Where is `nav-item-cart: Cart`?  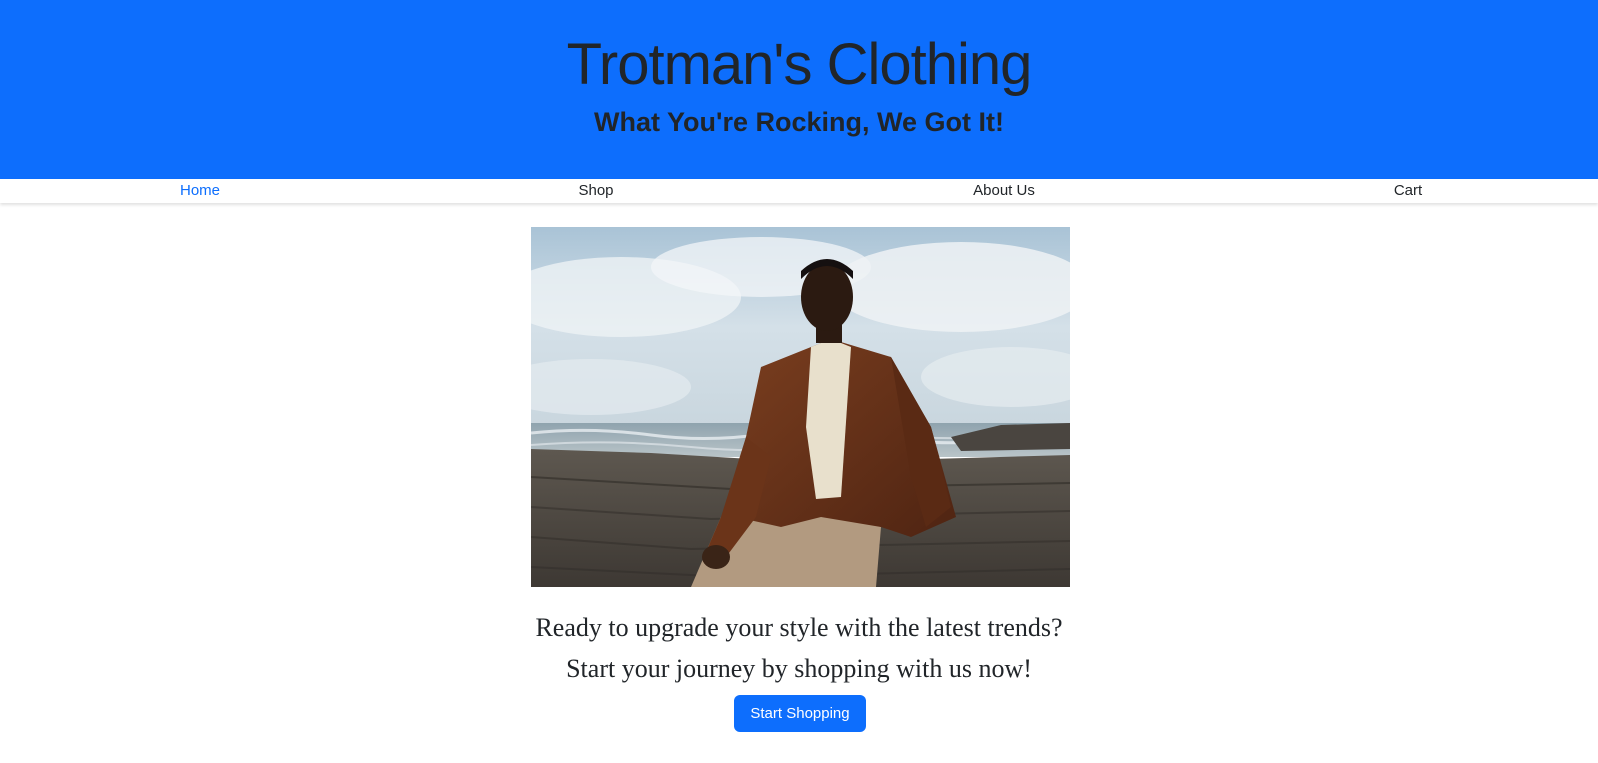
nav-item-cart: Cart is located at coordinates (1408, 191).